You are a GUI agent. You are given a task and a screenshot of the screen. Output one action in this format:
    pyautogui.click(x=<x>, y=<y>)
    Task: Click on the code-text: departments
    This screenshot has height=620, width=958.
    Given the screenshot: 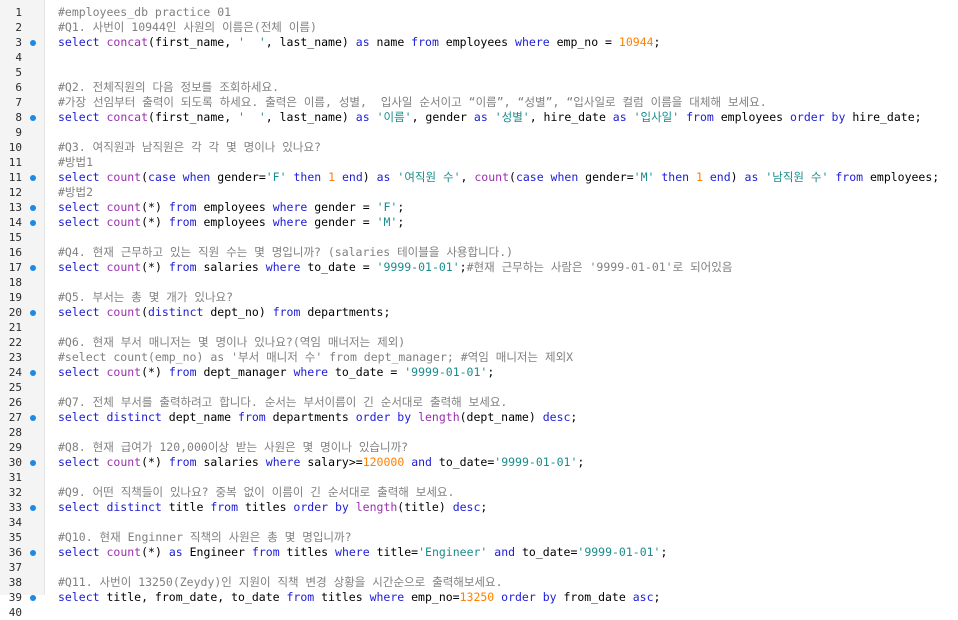 What is the action you would take?
    pyautogui.click(x=310, y=417)
    